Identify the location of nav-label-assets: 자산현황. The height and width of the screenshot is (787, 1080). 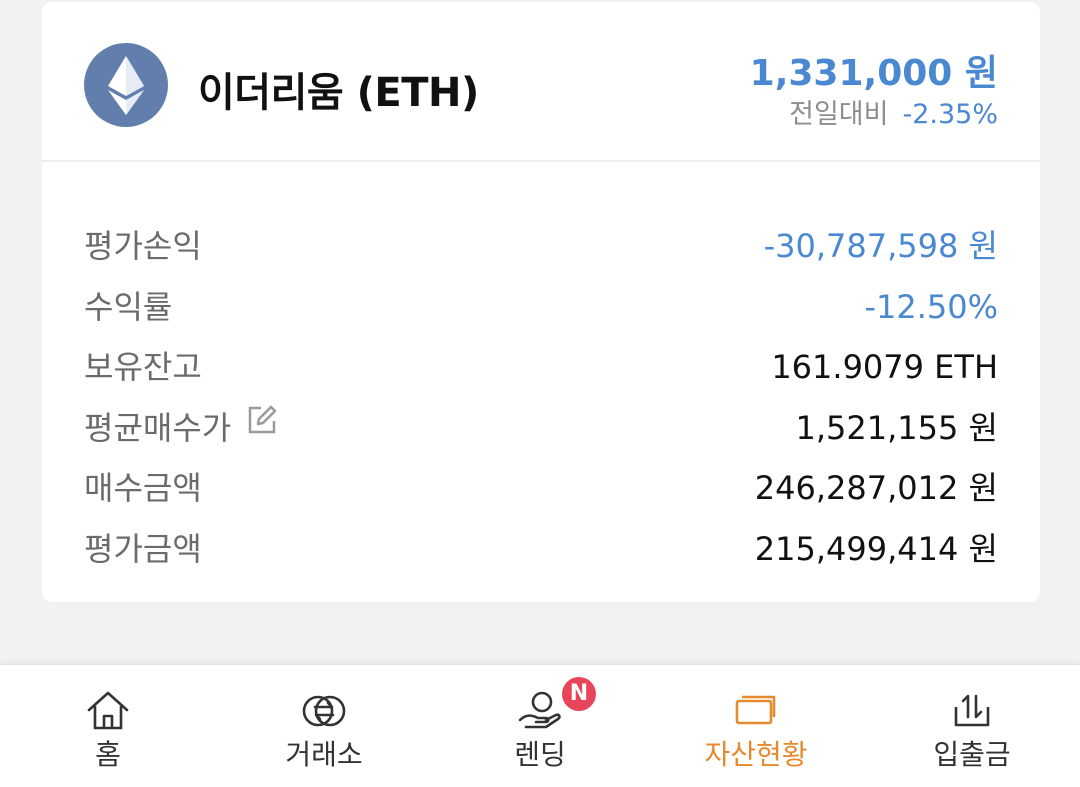
(756, 754).